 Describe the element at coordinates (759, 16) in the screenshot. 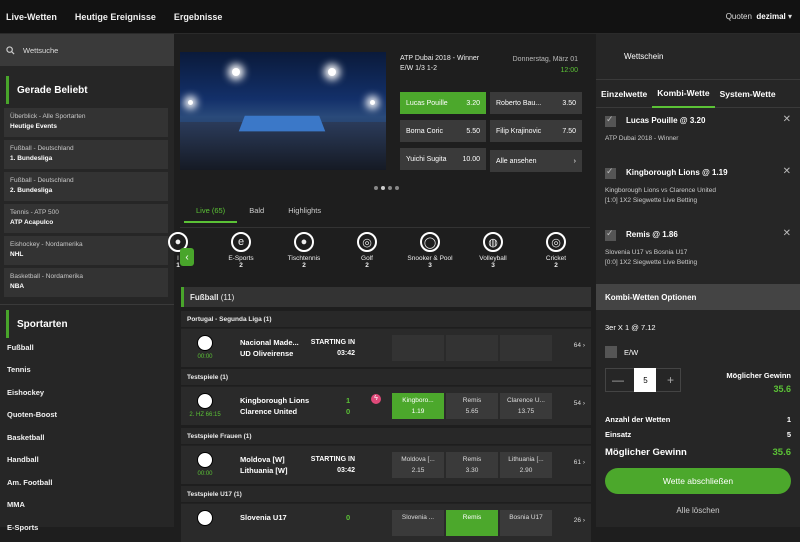

I see `odds-format-selector: Quoten dezimal ▾` at that location.